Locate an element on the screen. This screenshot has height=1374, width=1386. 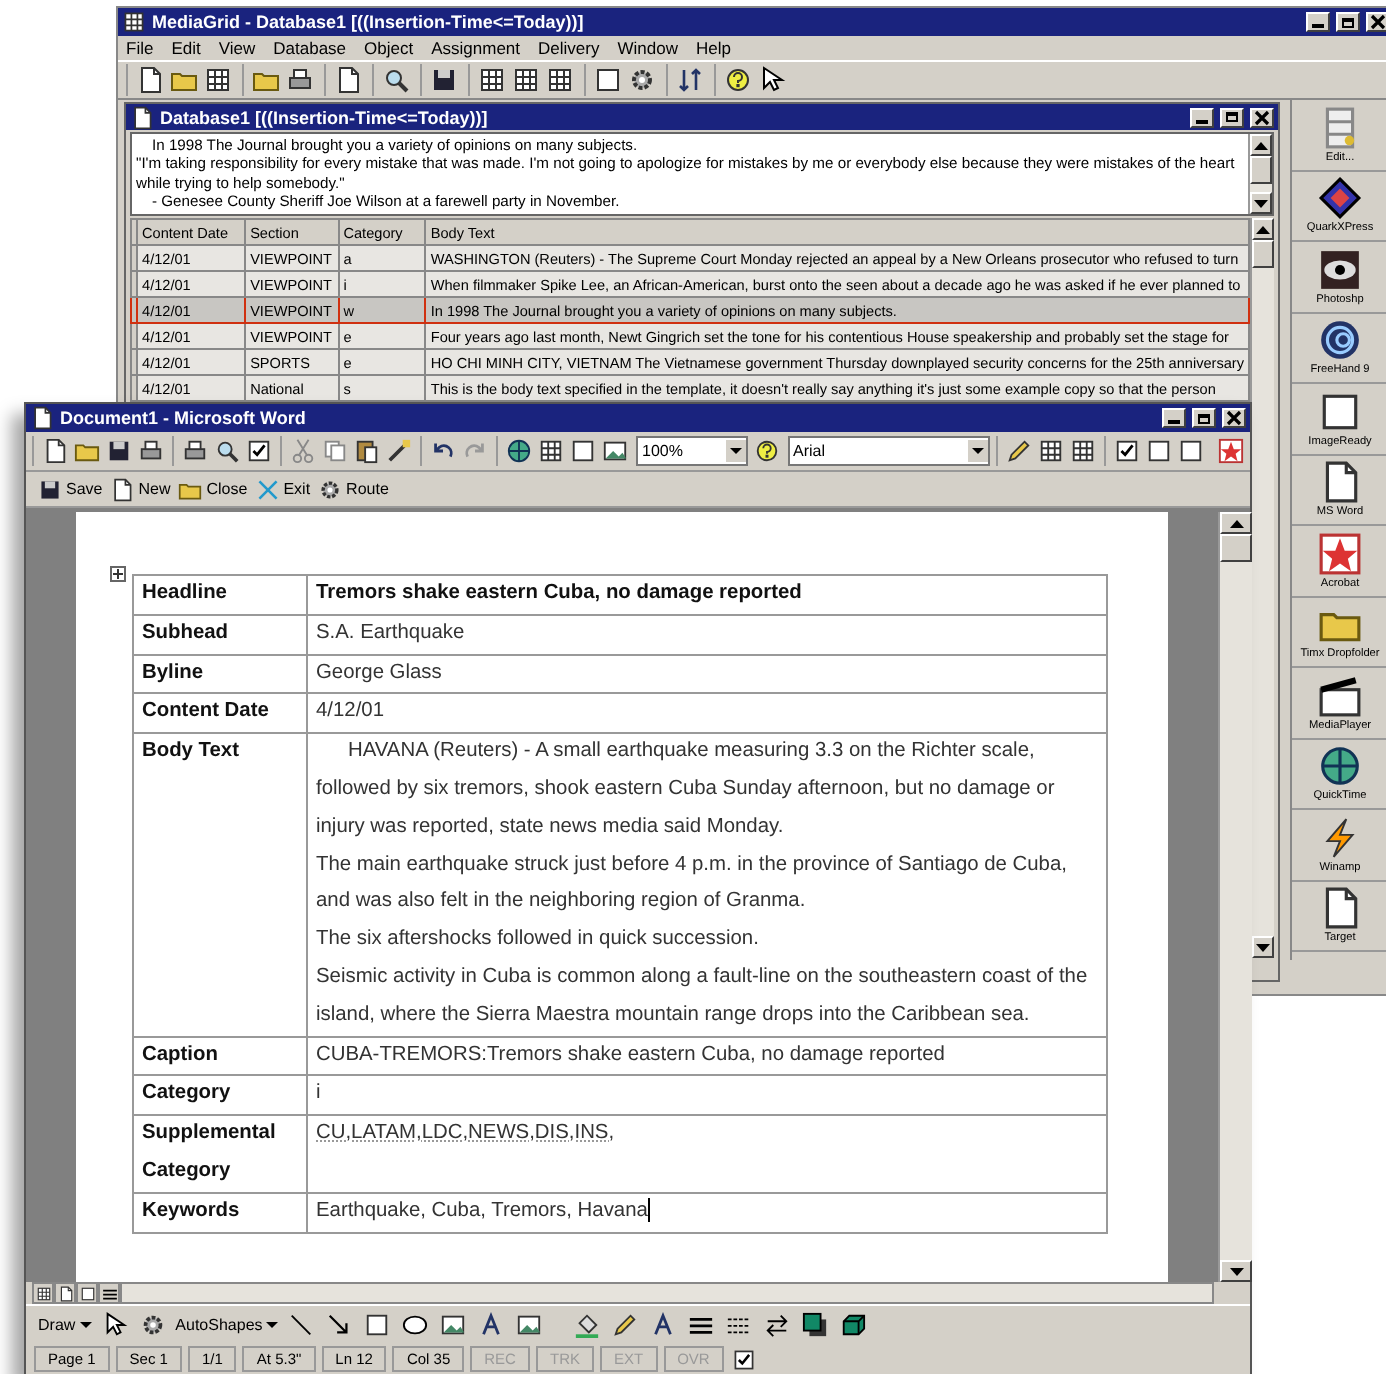
toolbar-button: Save is located at coordinates (70, 489).